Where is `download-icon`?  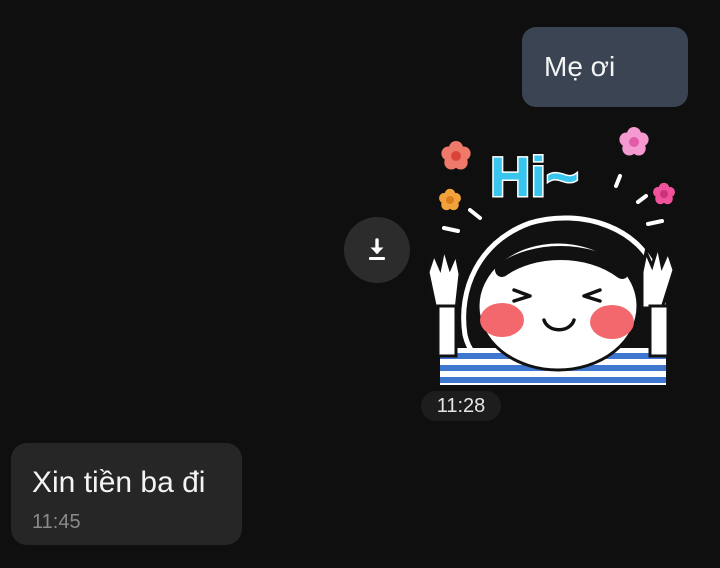
download-icon is located at coordinates (377, 249).